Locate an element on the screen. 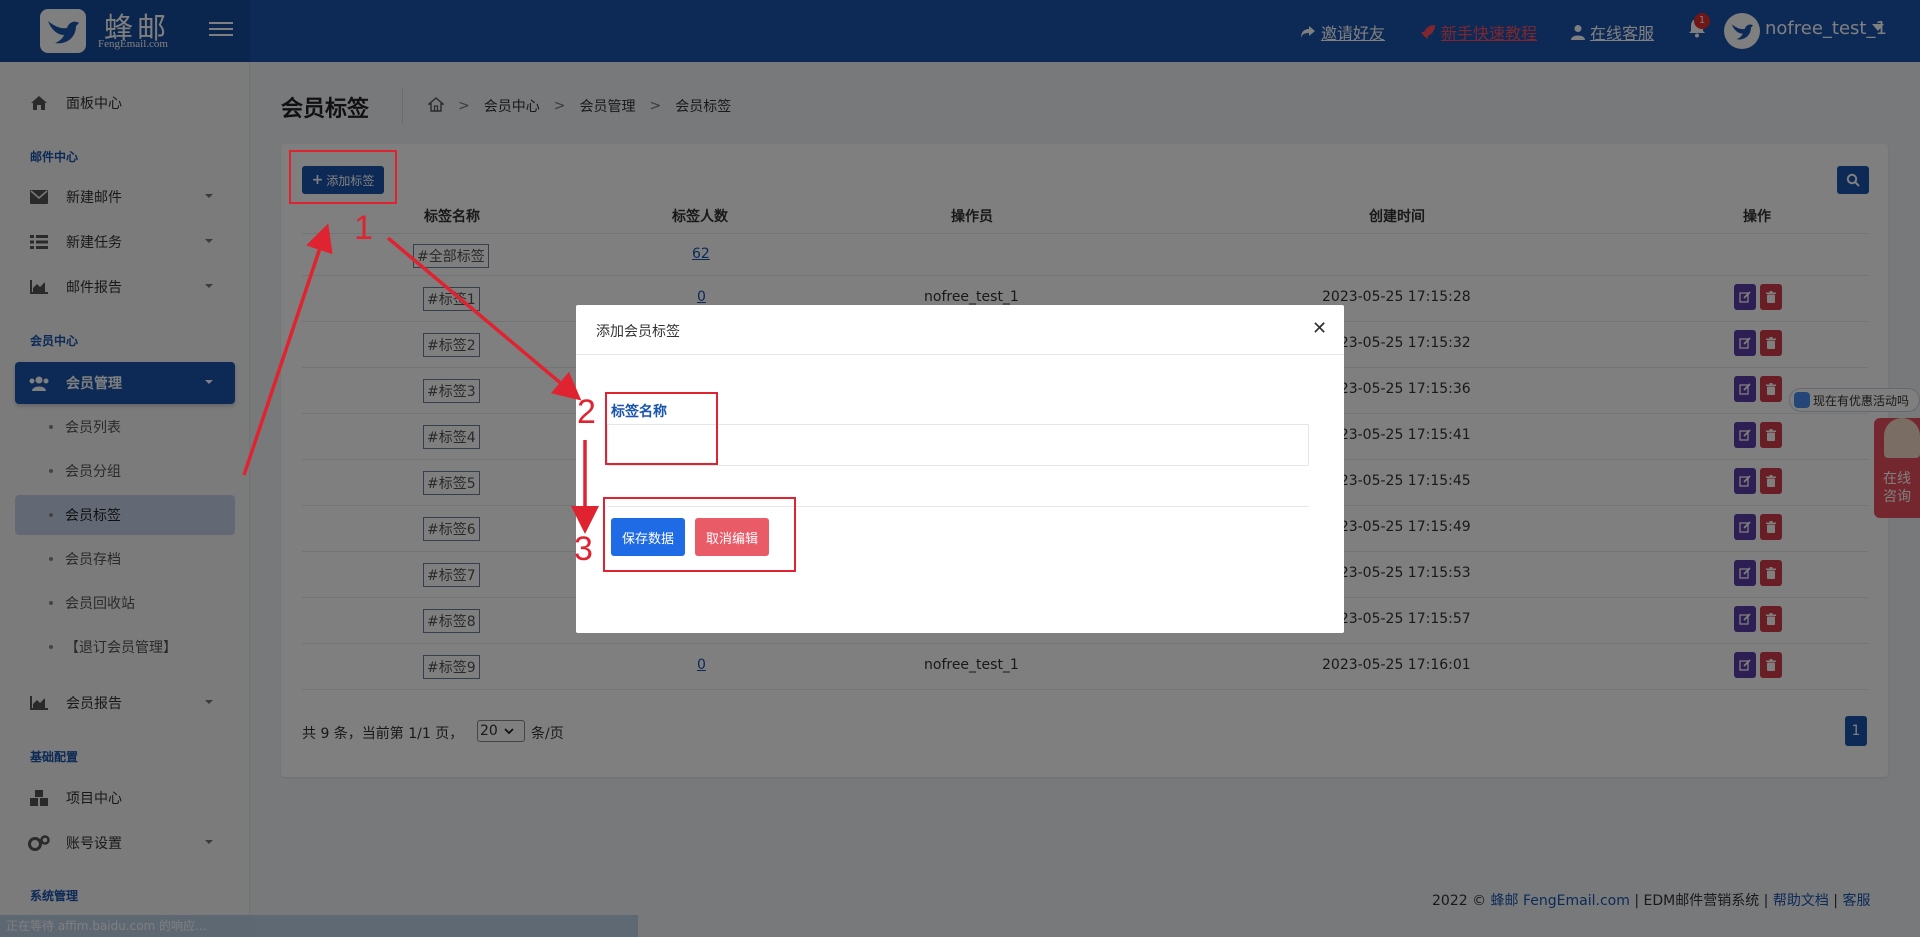 Image resolution: width=1920 pixels, height=937 pixels. arrow-to-add-button is located at coordinates (287, 349).